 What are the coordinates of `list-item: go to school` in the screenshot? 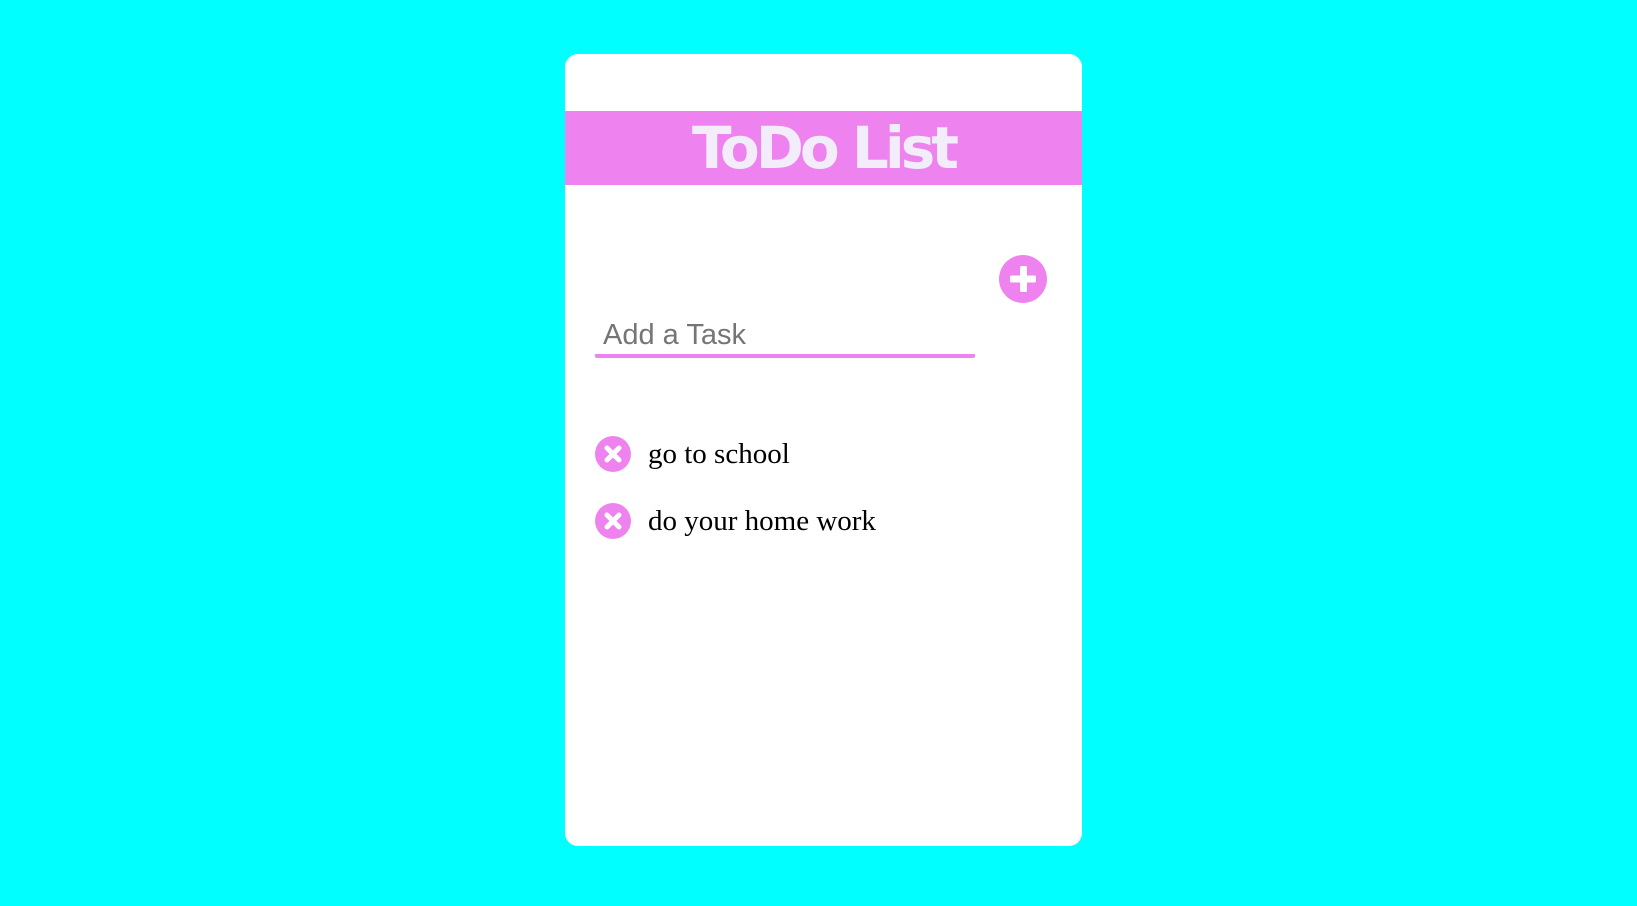 It's located at (735, 454).